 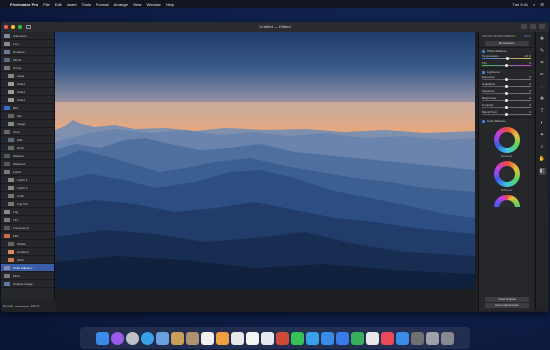 I want to click on temperature-slider-knob, so click(x=507, y=58).